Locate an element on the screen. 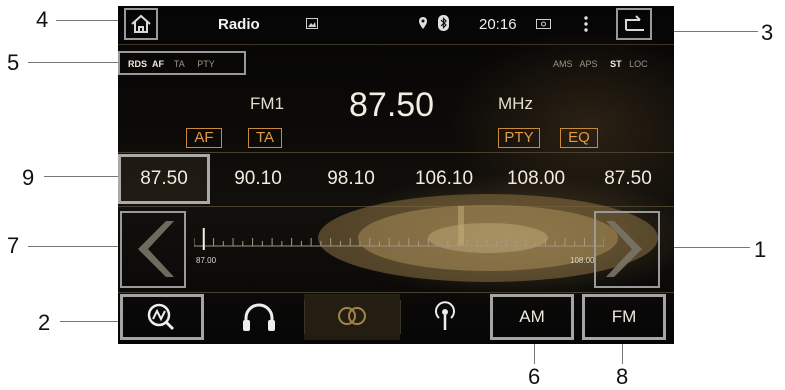  callout-7-line is located at coordinates (74, 246).